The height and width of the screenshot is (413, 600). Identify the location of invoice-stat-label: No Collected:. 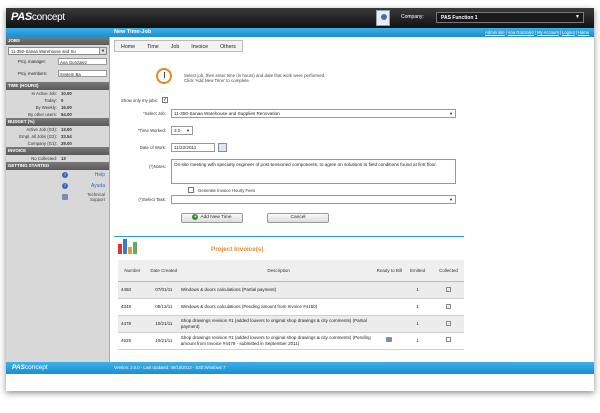
(44, 158).